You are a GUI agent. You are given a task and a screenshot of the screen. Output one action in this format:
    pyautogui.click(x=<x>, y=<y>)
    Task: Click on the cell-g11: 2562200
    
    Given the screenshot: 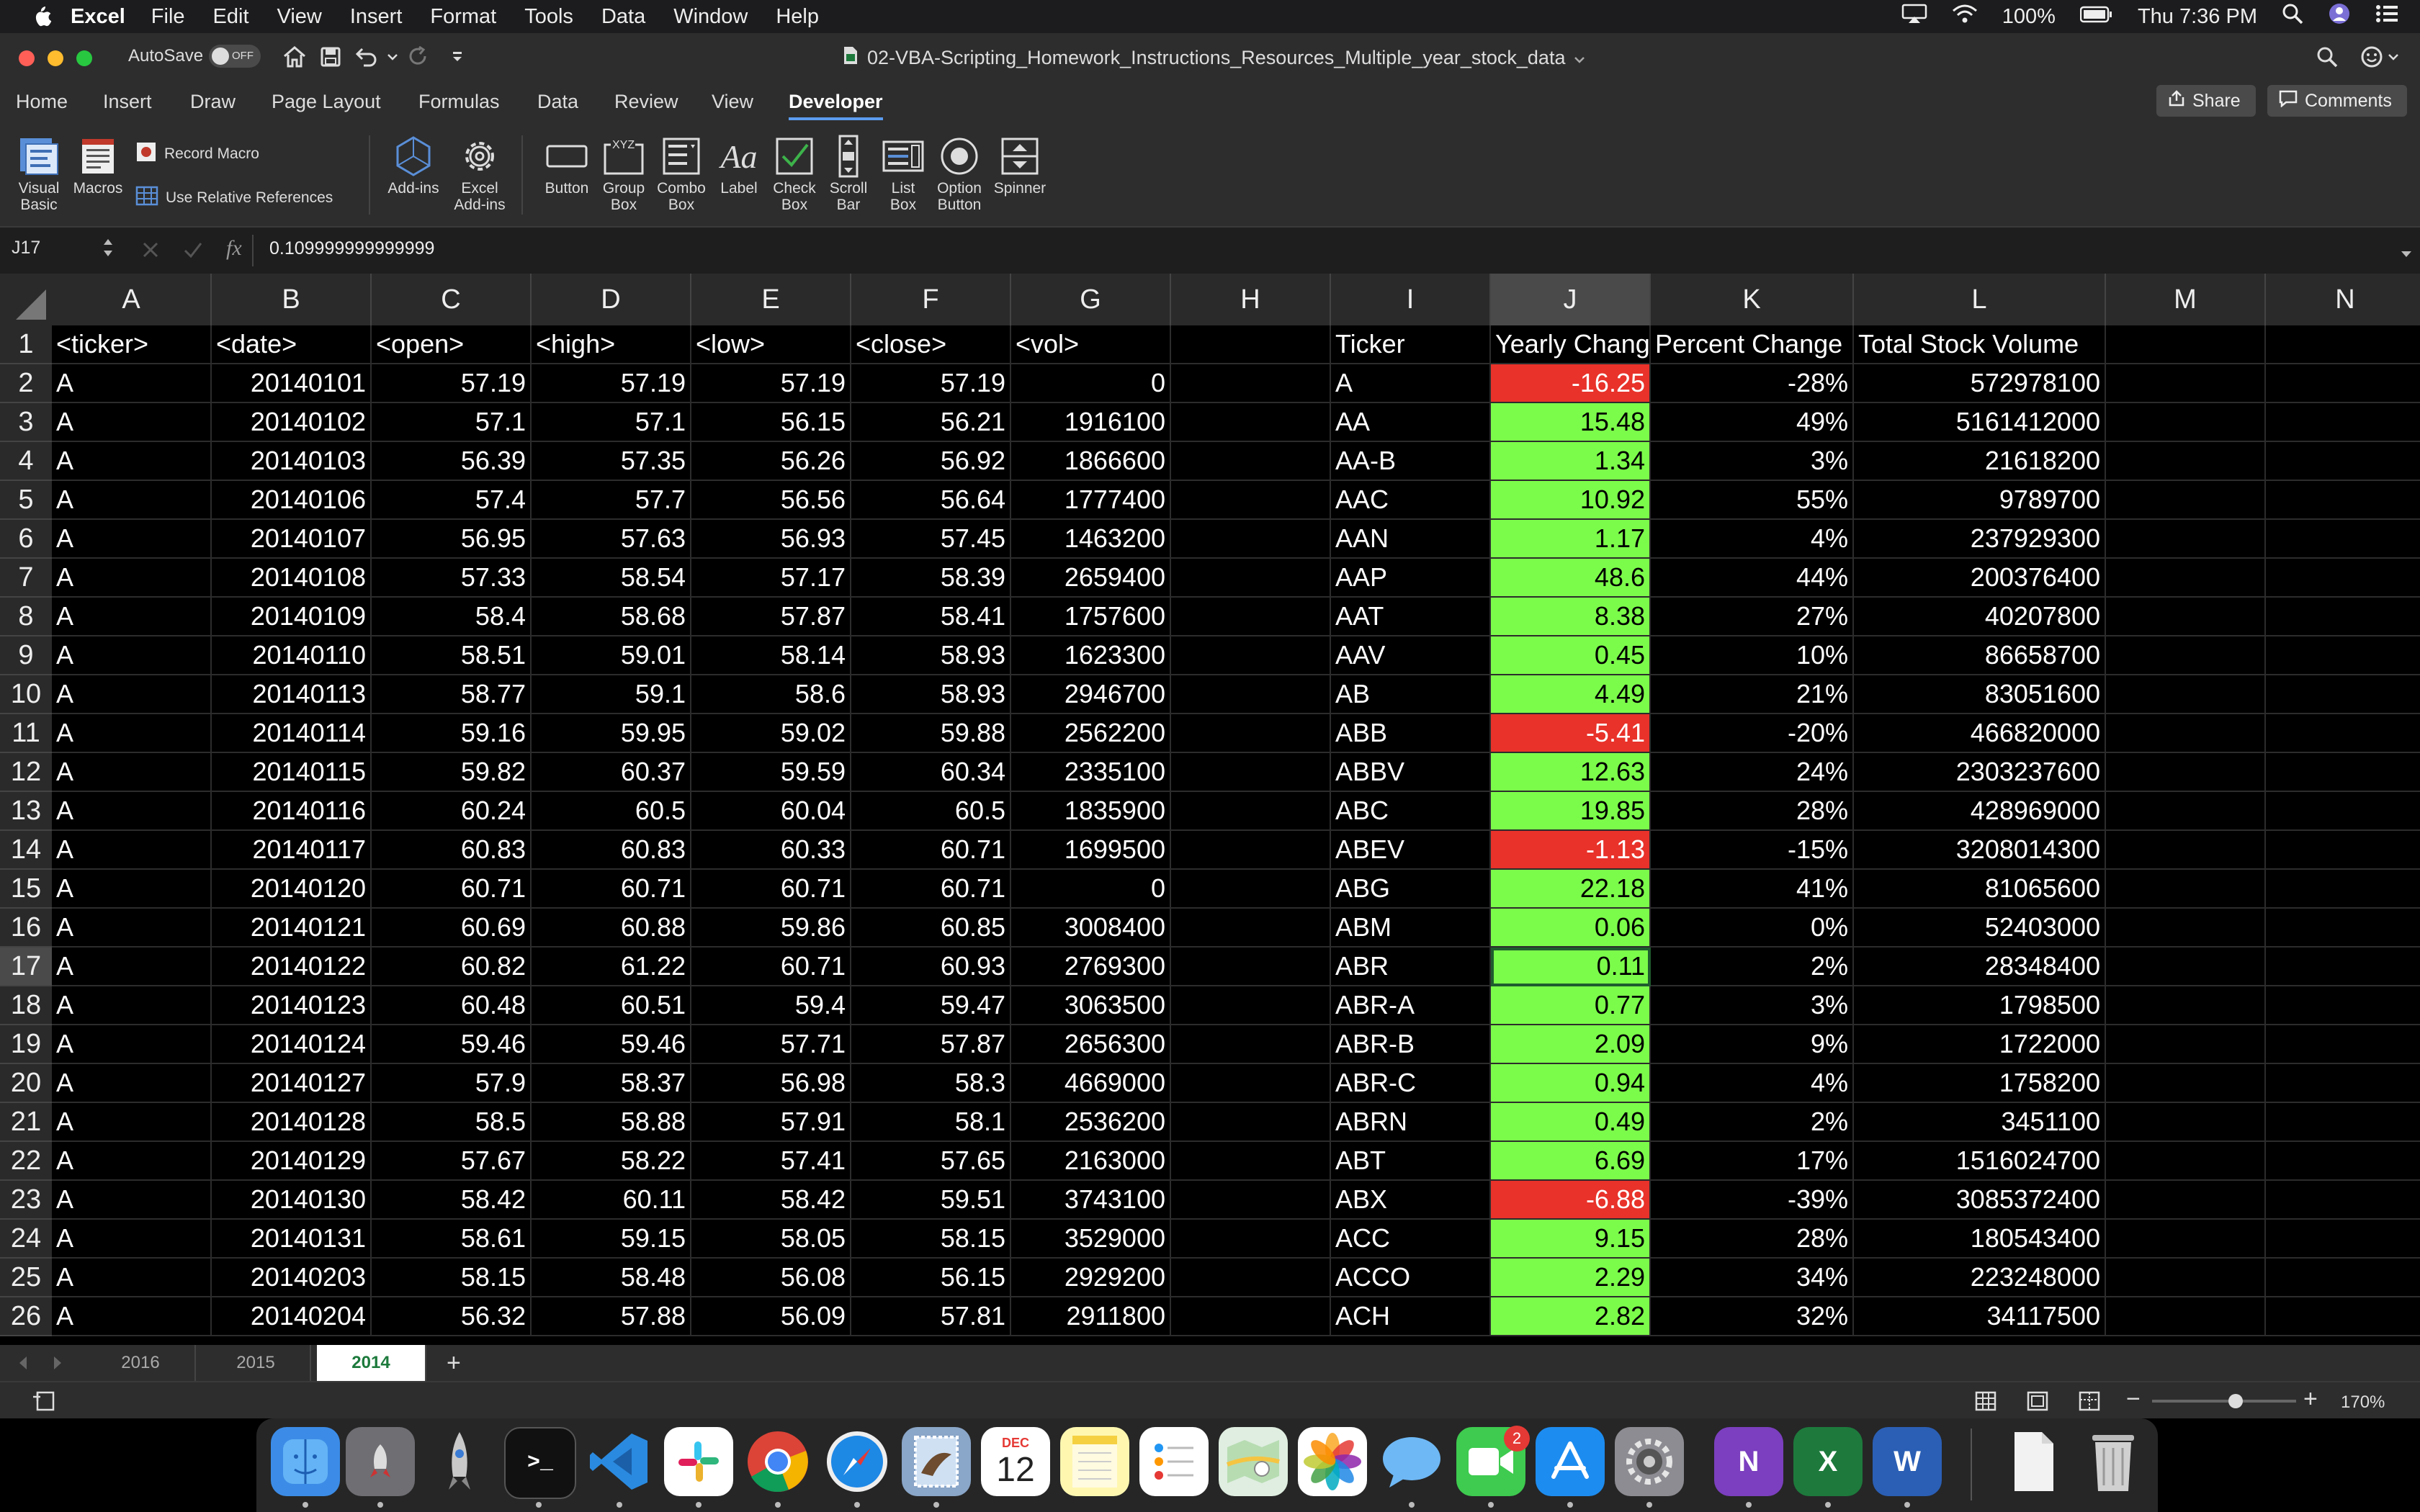 What is the action you would take?
    pyautogui.click(x=1091, y=733)
    